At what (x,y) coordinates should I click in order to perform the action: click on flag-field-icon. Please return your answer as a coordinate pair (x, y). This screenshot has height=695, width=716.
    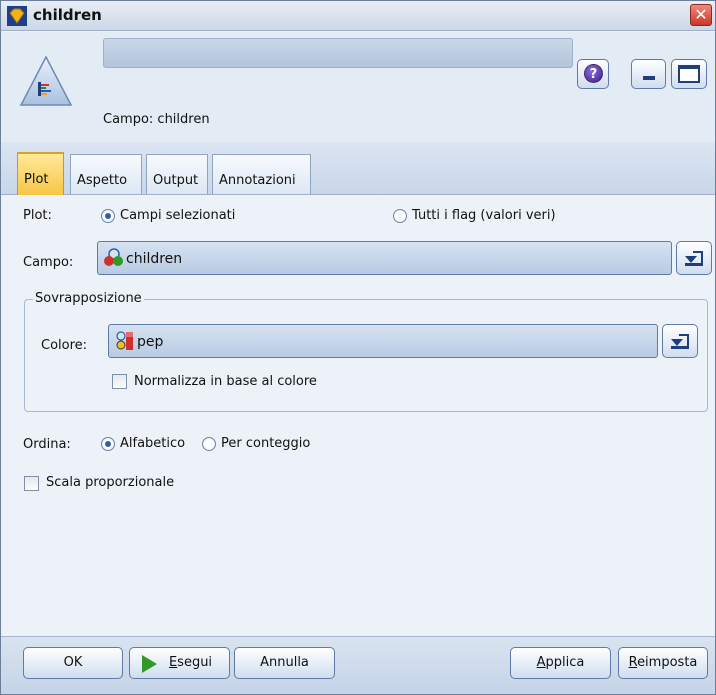
    Looking at the image, I should click on (124, 340).